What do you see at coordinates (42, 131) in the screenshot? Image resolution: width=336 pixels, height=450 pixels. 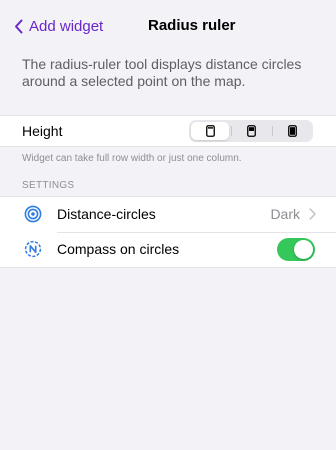 I see `height-label: Height` at bounding box center [42, 131].